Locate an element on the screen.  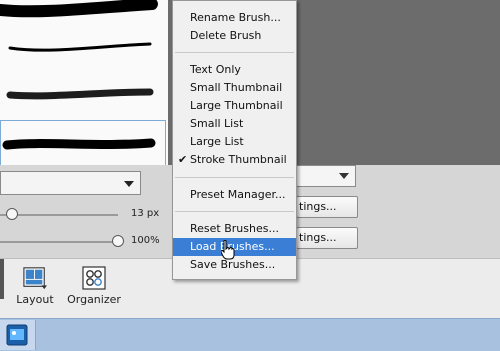
menu-item-large-thumbnail: Large Thumbnail is located at coordinates (234, 106).